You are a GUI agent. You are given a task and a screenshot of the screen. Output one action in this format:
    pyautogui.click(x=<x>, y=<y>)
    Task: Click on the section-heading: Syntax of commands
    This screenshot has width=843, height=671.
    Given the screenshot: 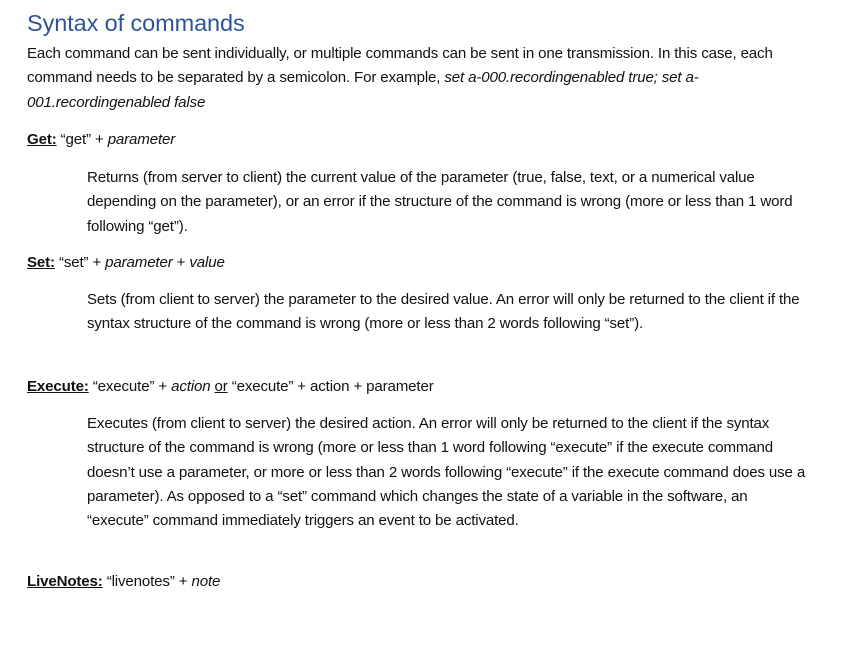 What is the action you would take?
    pyautogui.click(x=136, y=23)
    